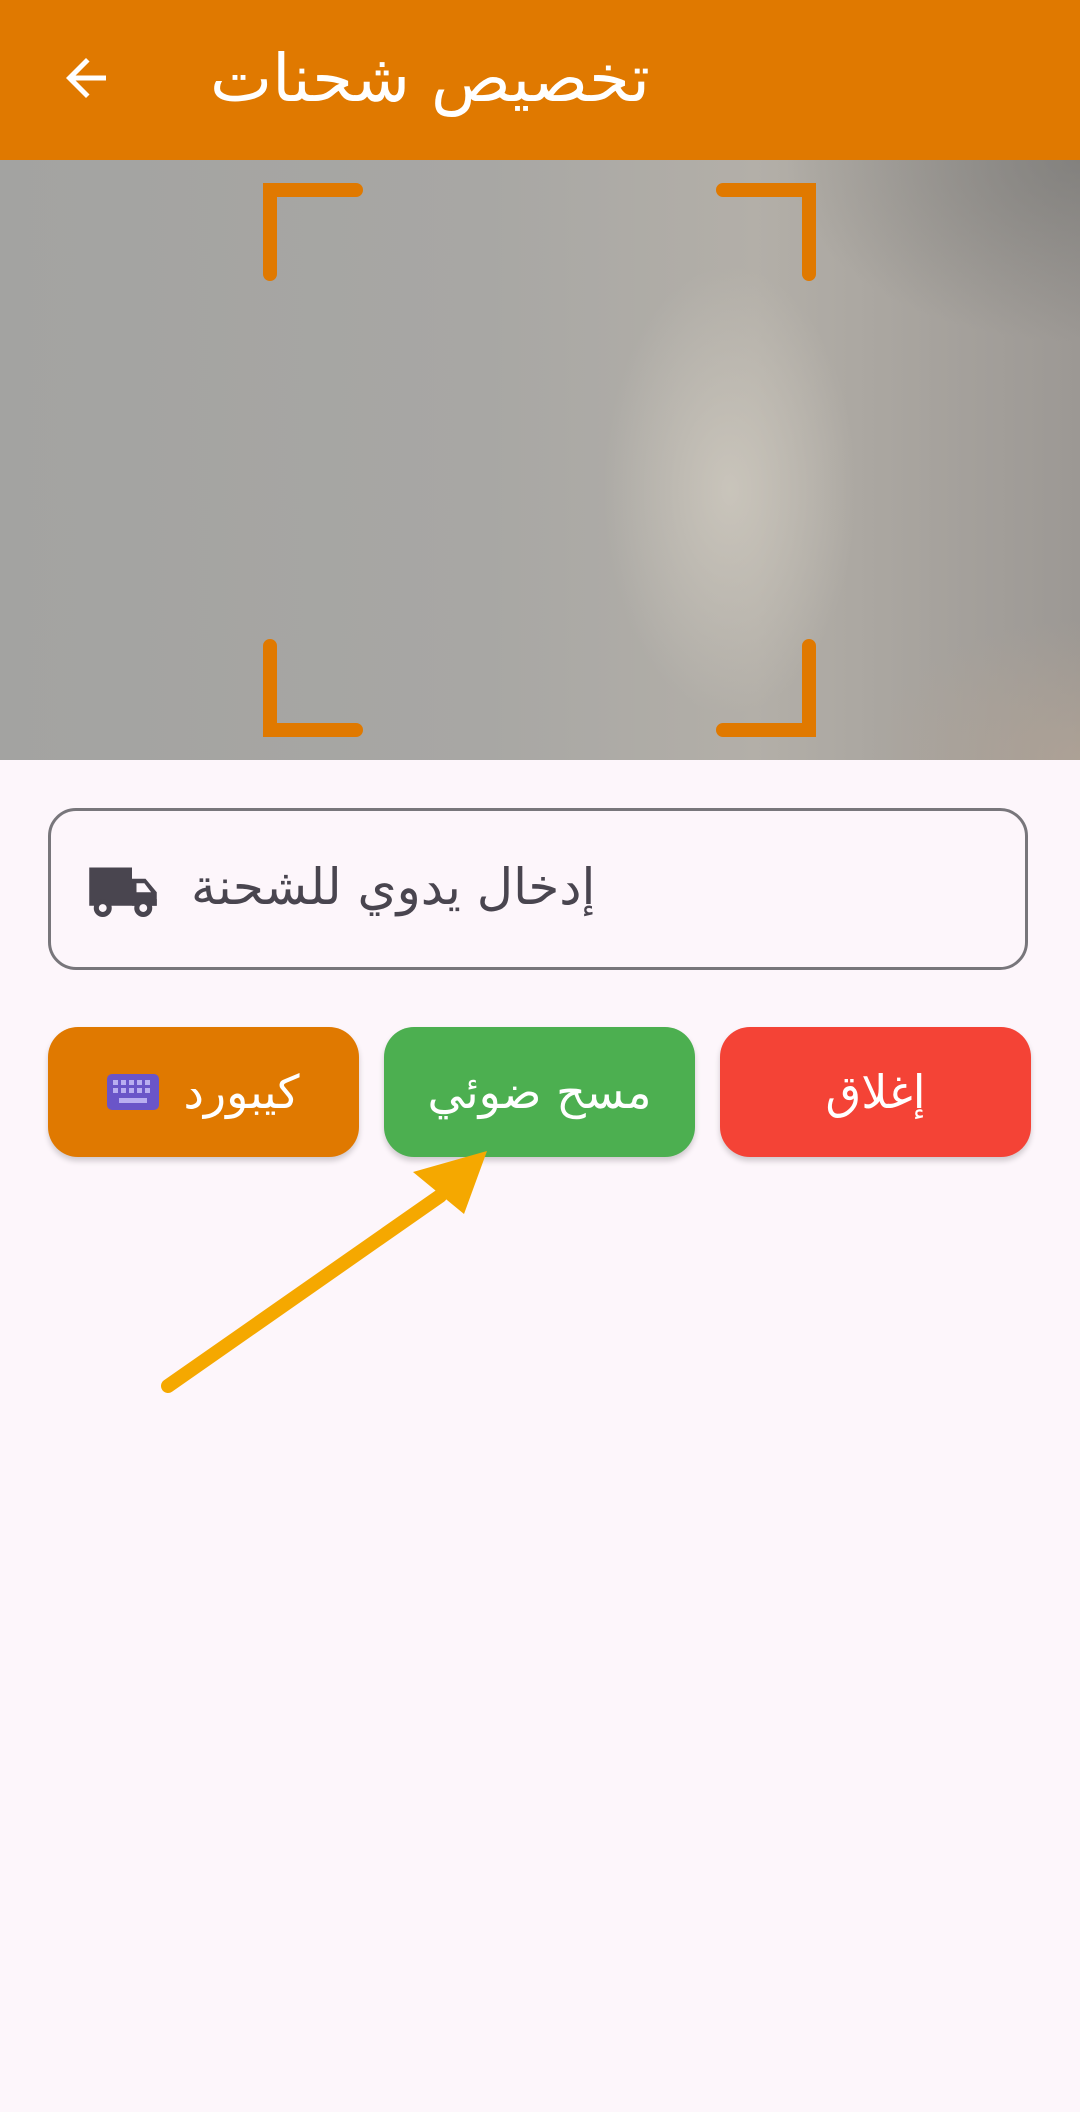 The width and height of the screenshot is (1080, 2112). I want to click on annotation-arrow, so click(324, 1272).